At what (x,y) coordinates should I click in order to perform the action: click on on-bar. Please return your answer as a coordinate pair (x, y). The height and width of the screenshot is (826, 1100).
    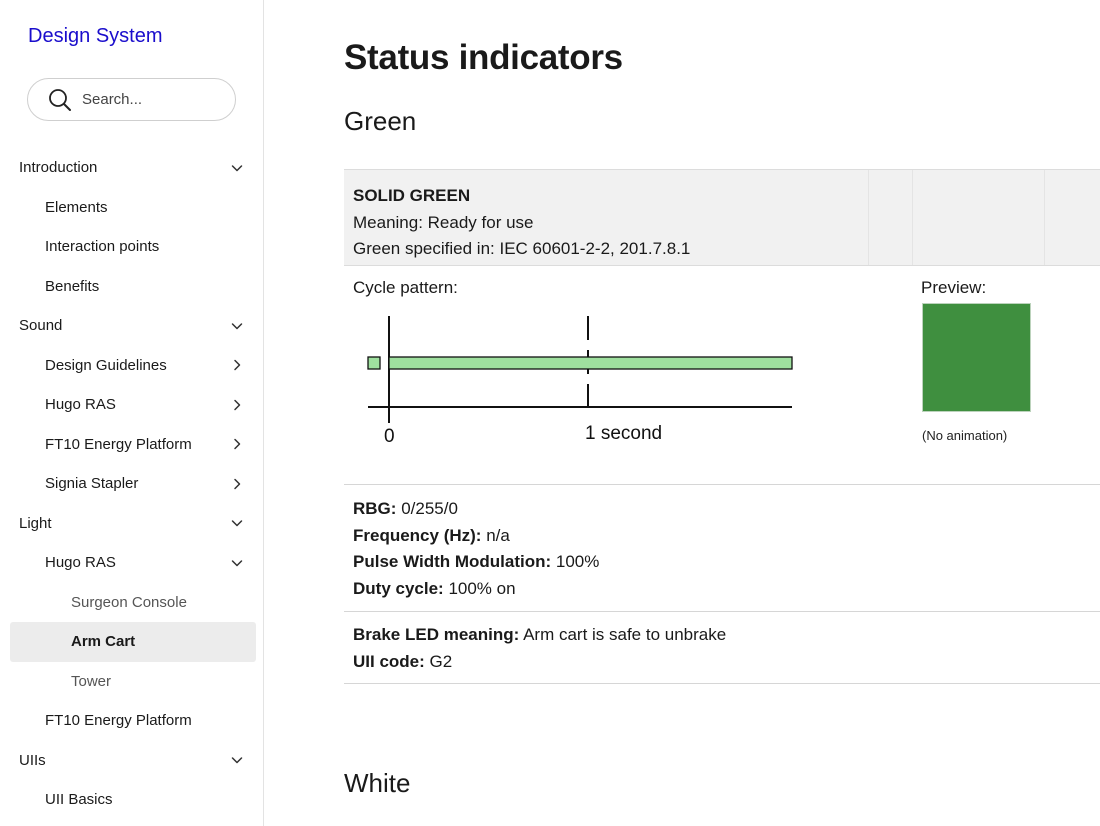
    Looking at the image, I should click on (590, 363).